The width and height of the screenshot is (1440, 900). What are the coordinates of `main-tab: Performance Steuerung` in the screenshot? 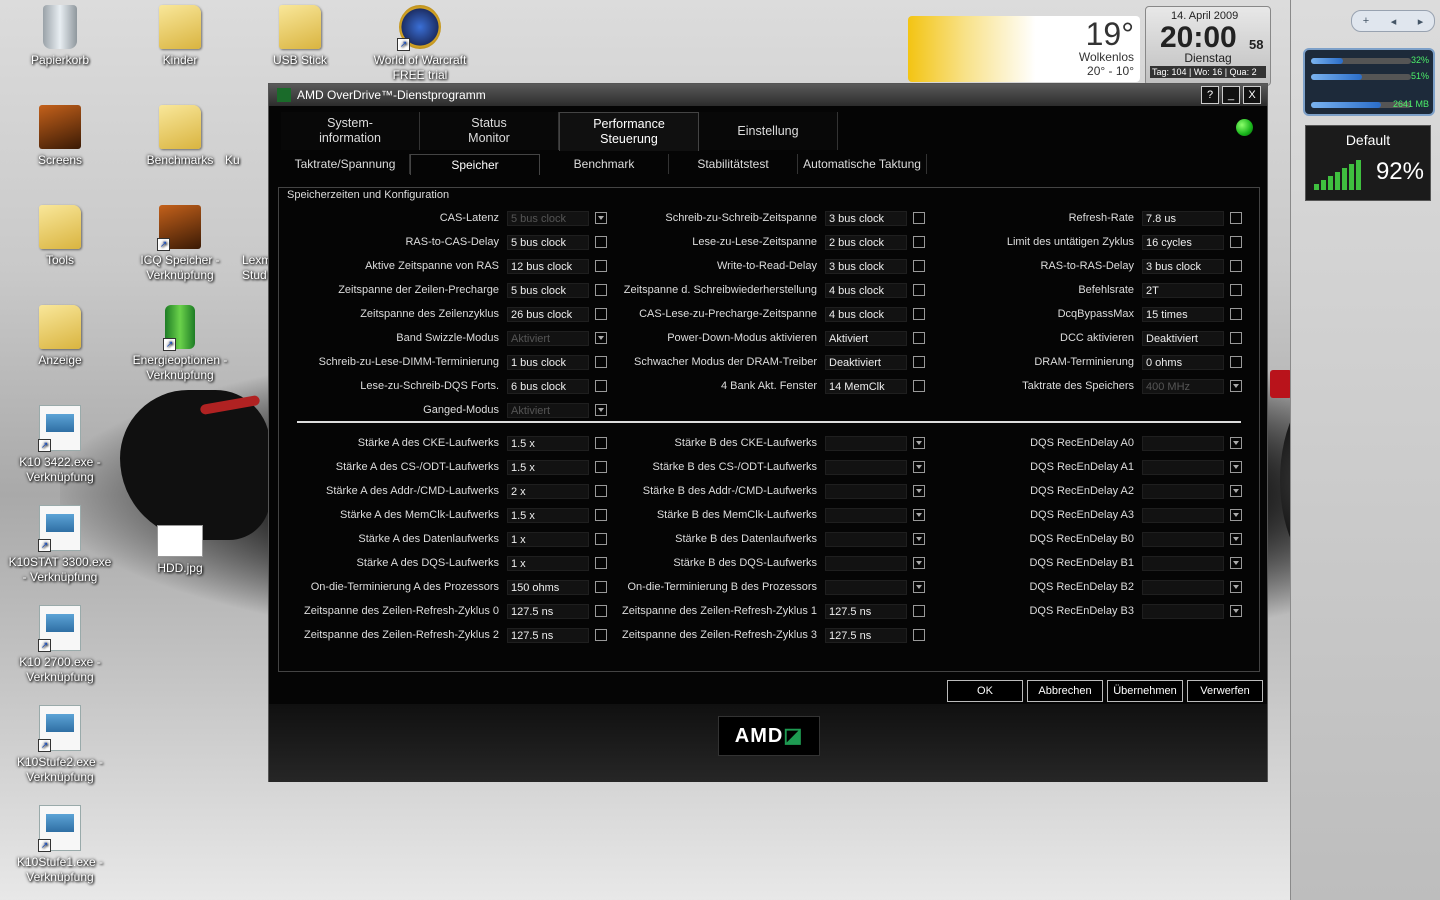 It's located at (629, 131).